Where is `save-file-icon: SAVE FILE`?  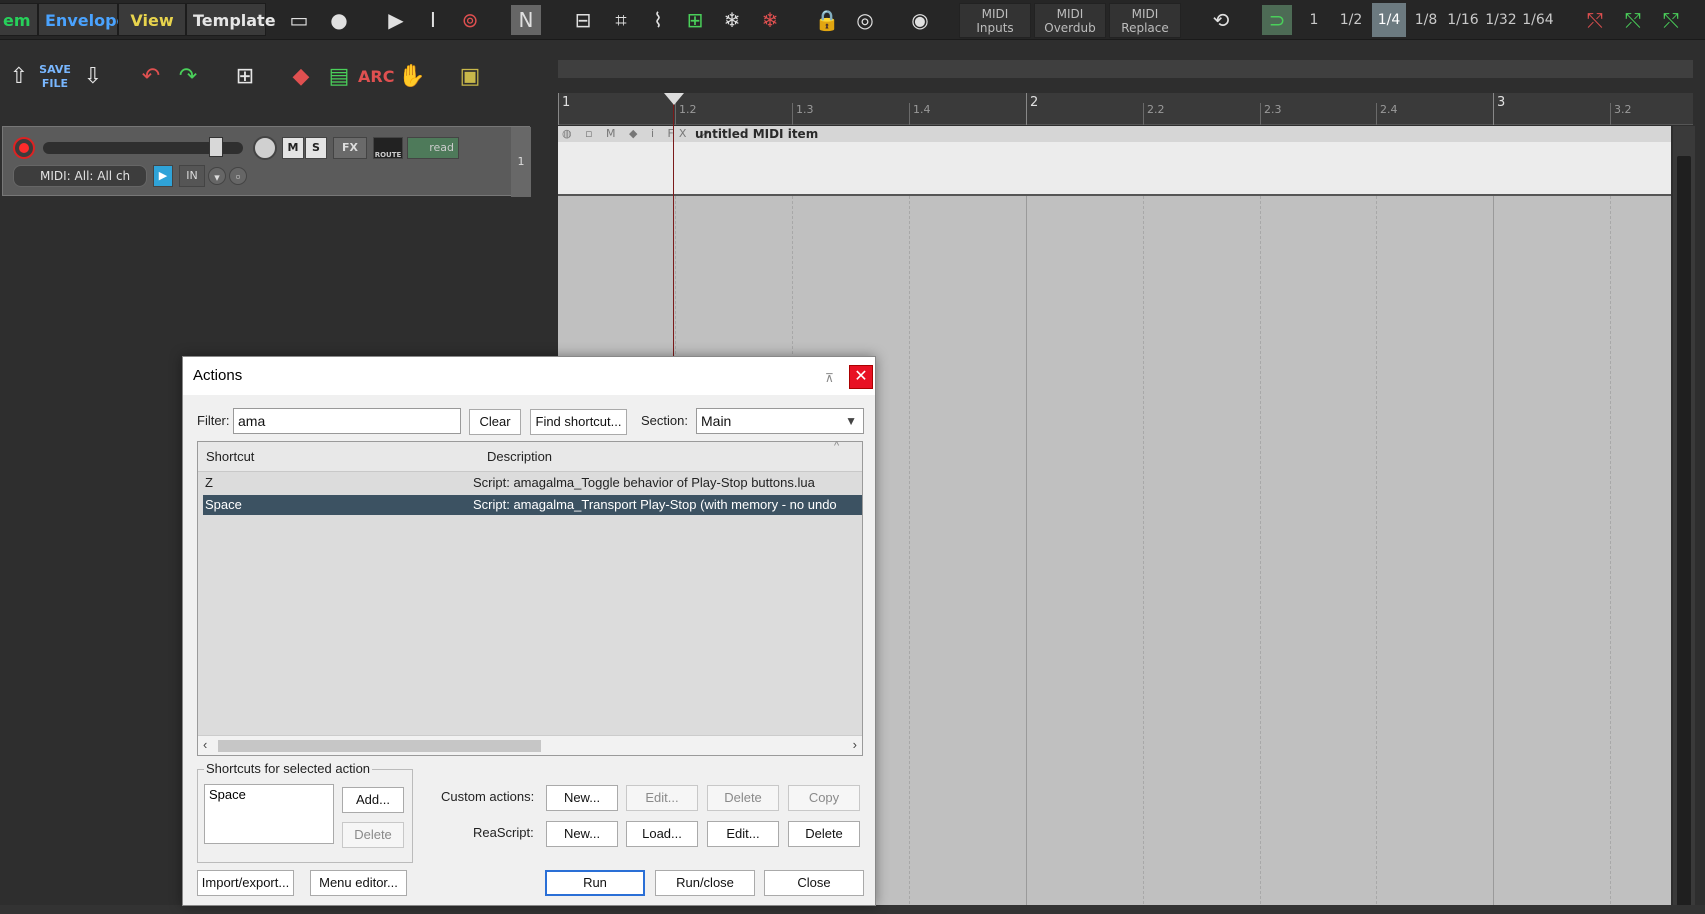 save-file-icon: SAVE FILE is located at coordinates (55, 77).